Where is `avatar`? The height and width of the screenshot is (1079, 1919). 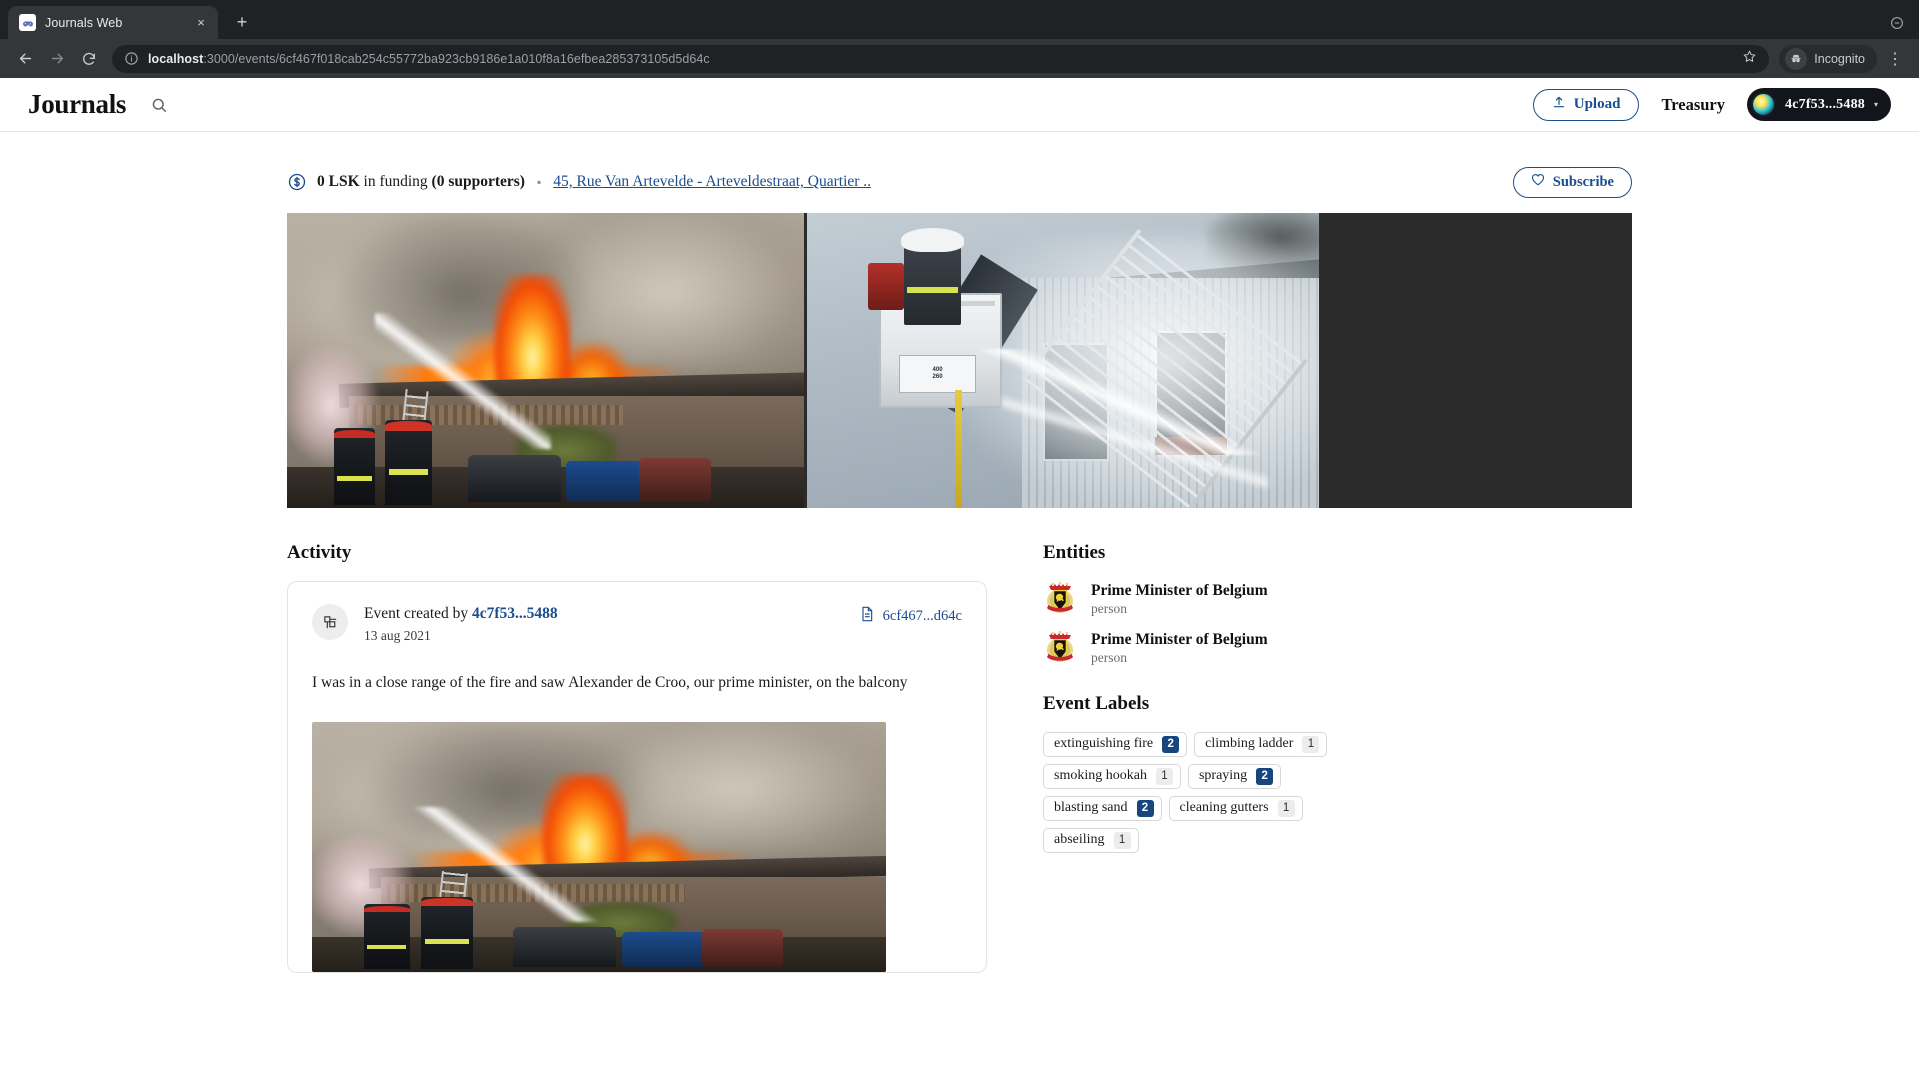 avatar is located at coordinates (1763, 104).